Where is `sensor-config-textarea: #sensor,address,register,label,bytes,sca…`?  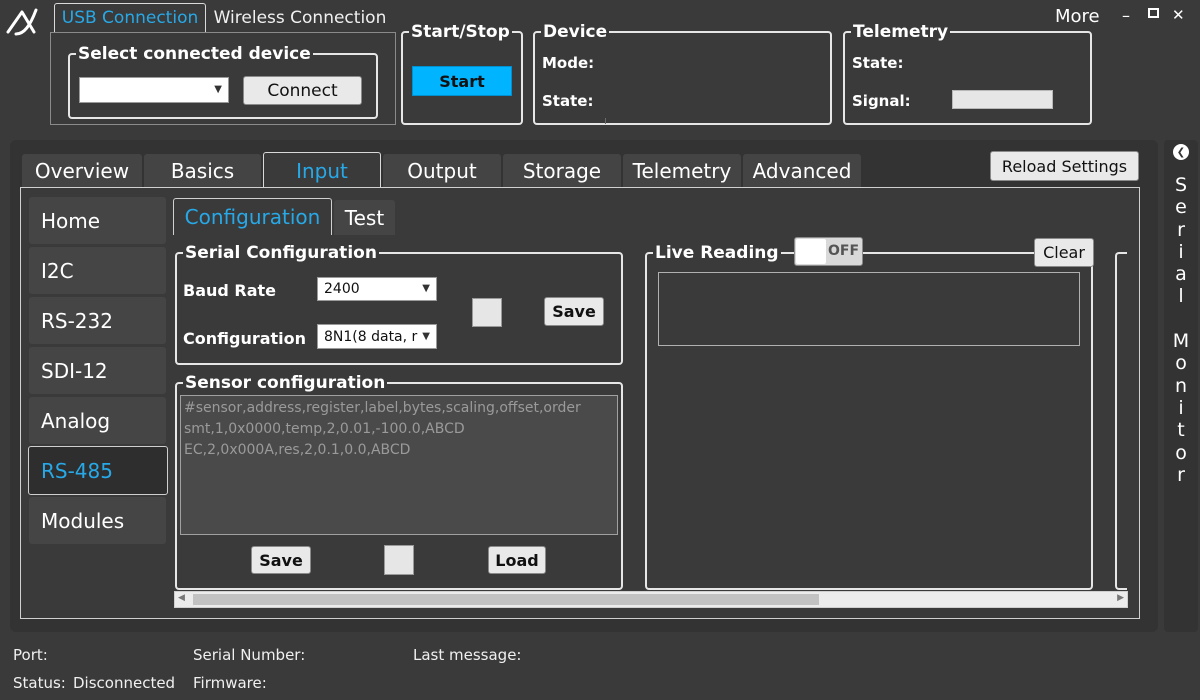 sensor-config-textarea: #sensor,address,register,label,bytes,sca… is located at coordinates (399, 465).